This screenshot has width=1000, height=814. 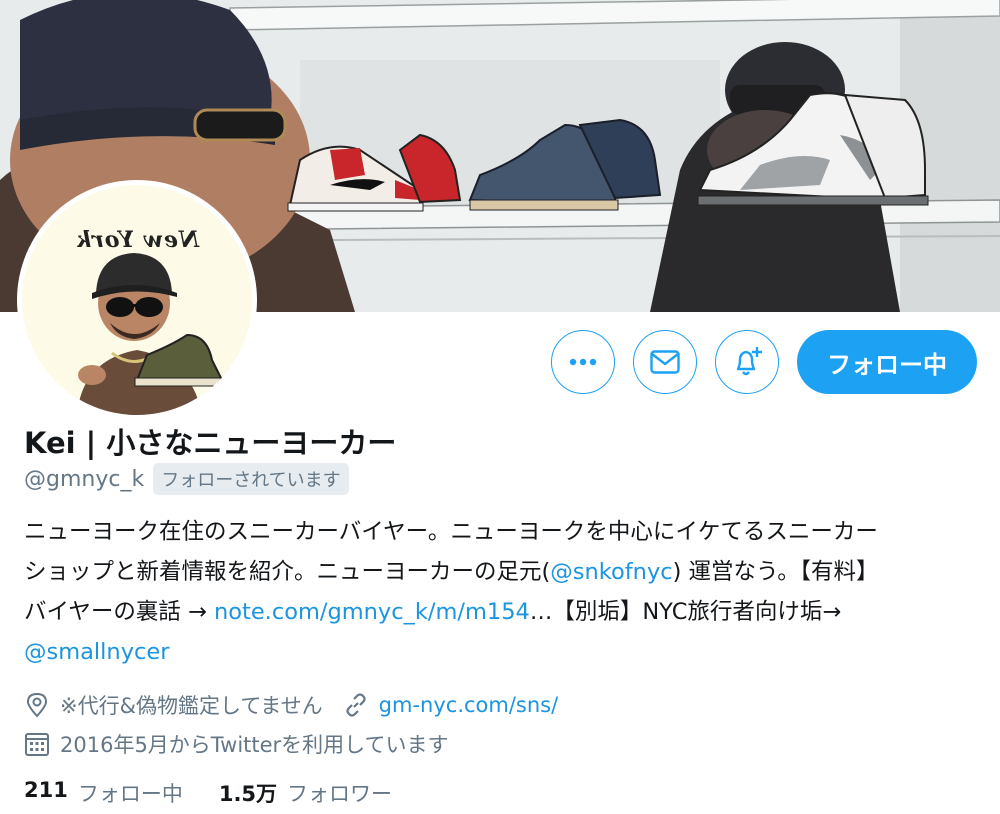 I want to click on followers-label: フォロワー, so click(x=340, y=794).